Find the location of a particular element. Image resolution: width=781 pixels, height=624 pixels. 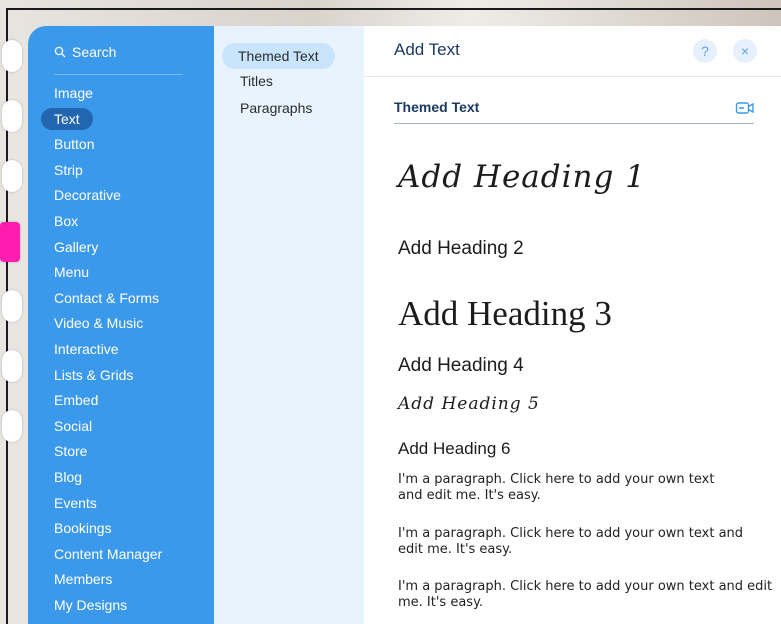

category-item-events: Events is located at coordinates (121, 504).